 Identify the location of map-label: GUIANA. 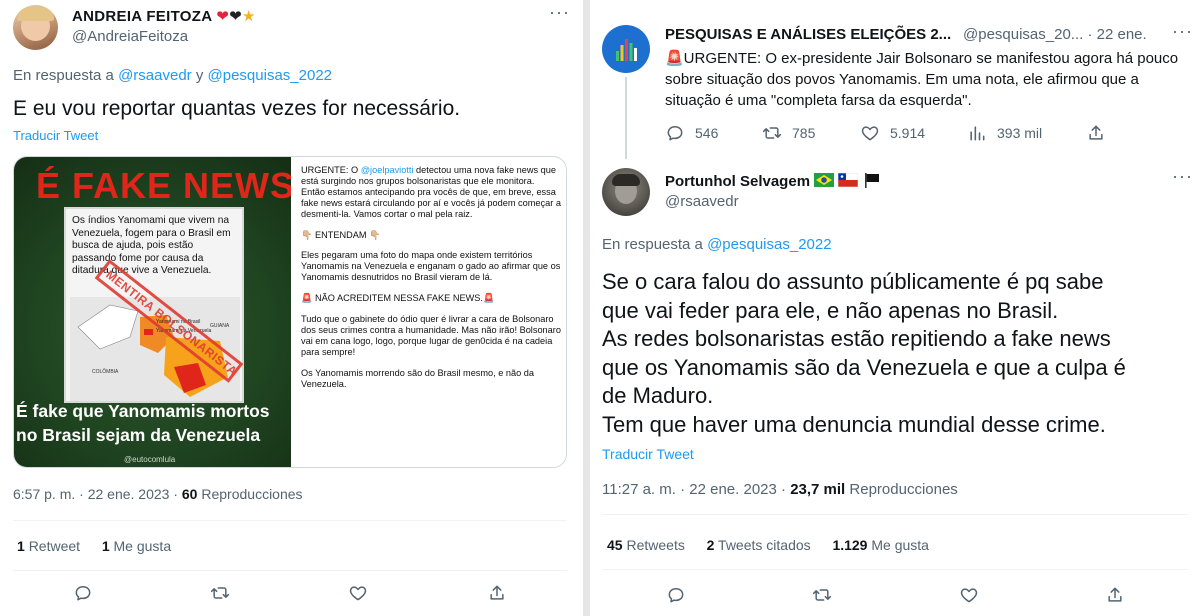
(220, 326).